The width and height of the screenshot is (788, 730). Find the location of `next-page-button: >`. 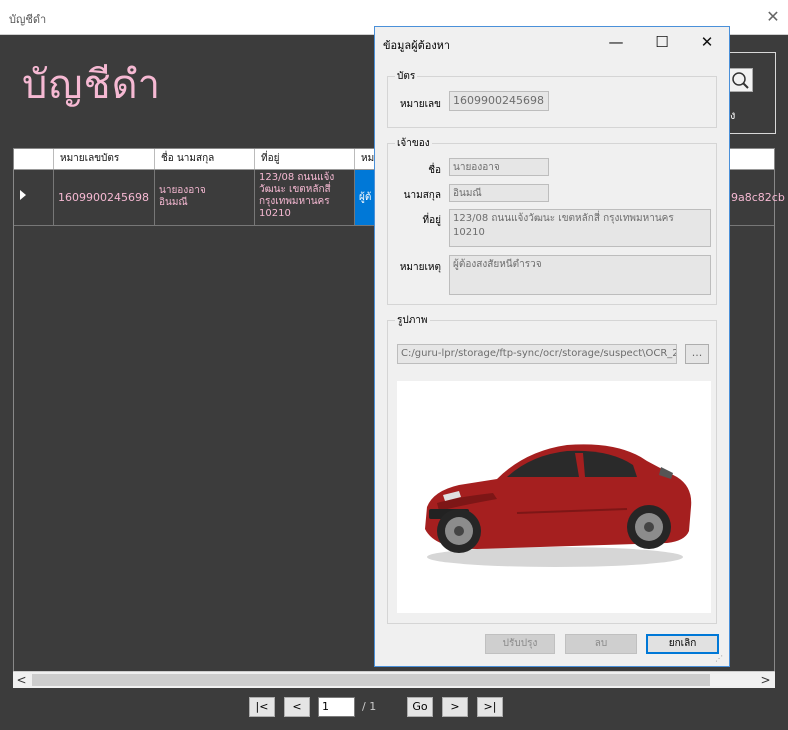

next-page-button: > is located at coordinates (455, 707).